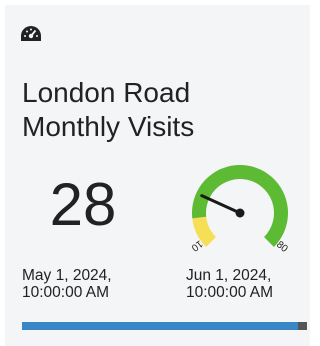 The image size is (320, 346). What do you see at coordinates (67, 284) in the screenshot?
I see `start-date: May 1, 2024, 10:00:00 AM` at bounding box center [67, 284].